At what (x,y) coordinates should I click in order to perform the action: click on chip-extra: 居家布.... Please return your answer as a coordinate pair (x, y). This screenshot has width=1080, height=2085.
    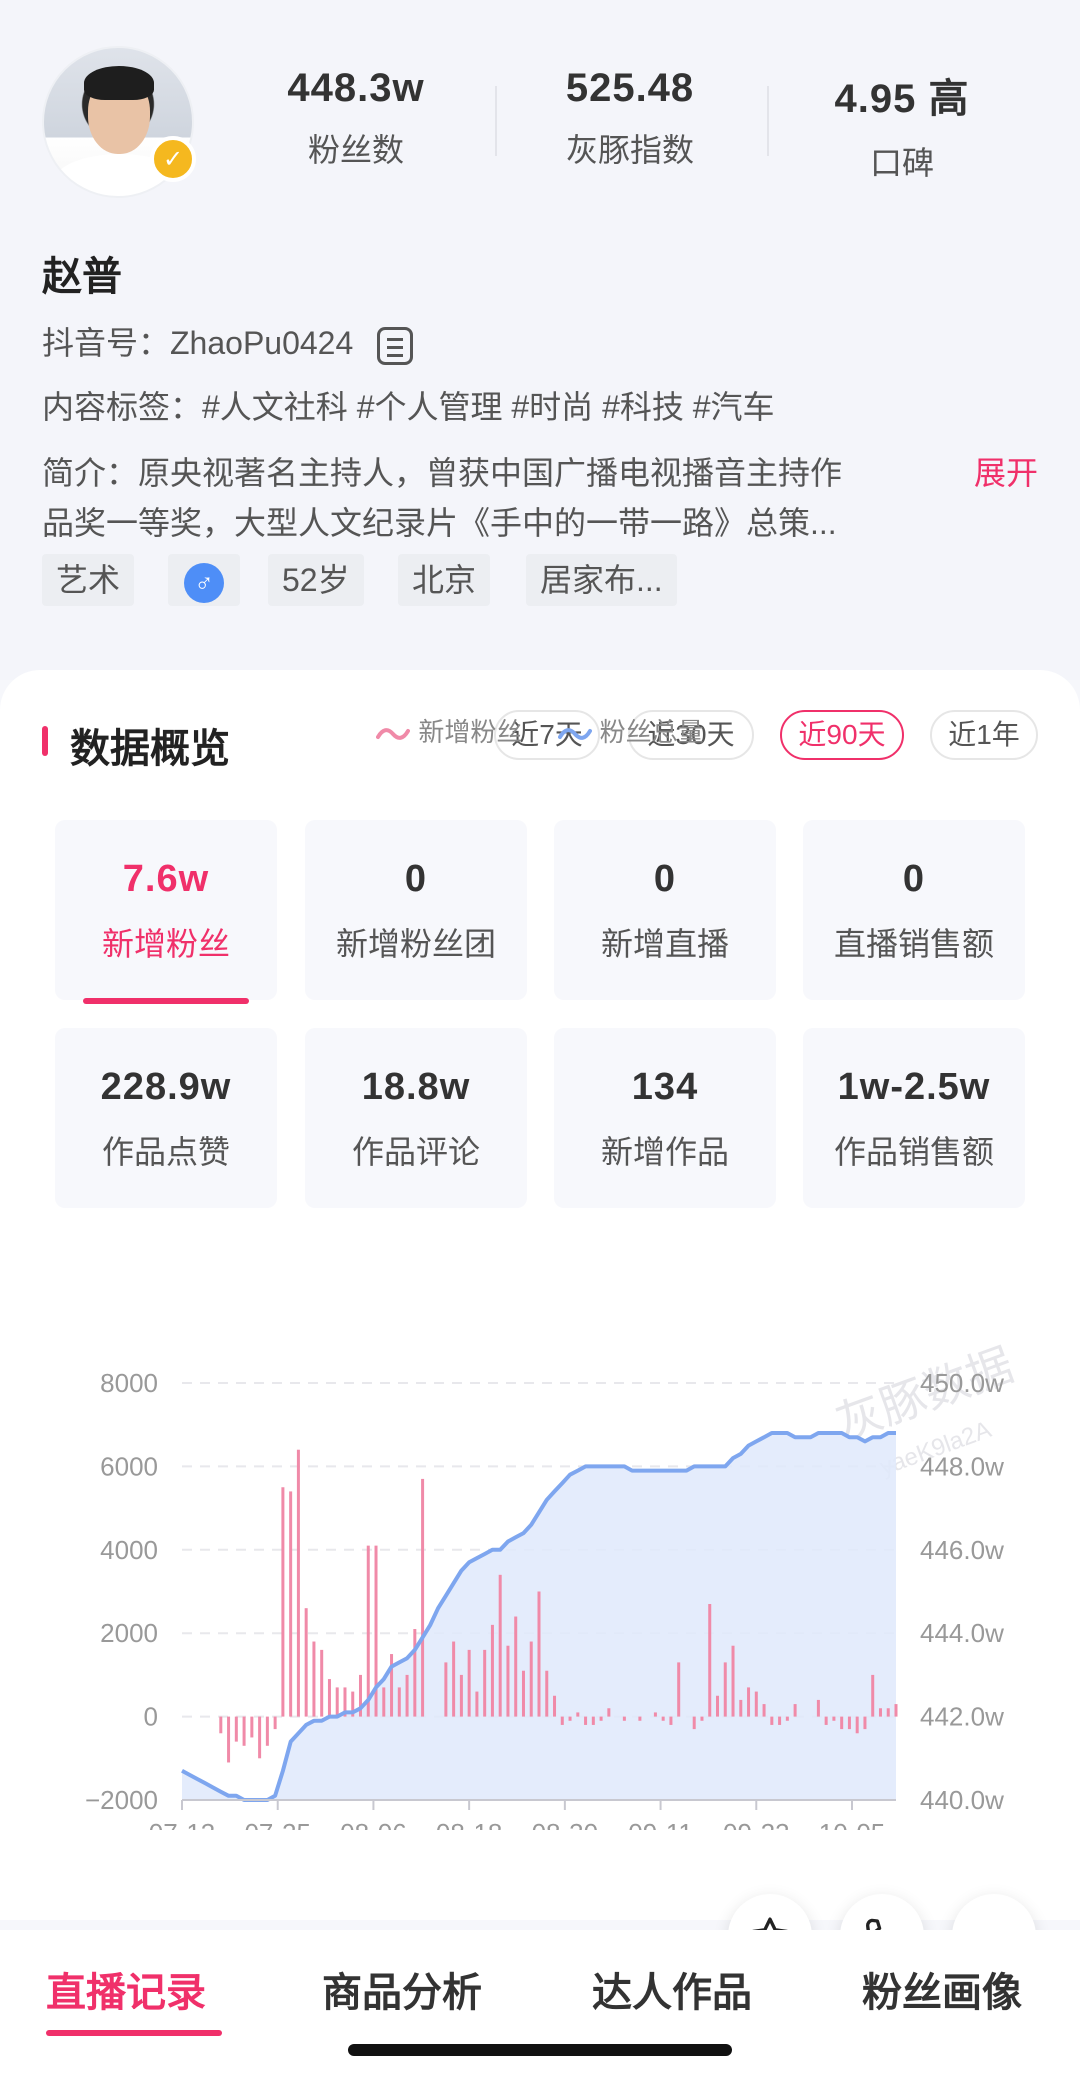
    Looking at the image, I should click on (601, 580).